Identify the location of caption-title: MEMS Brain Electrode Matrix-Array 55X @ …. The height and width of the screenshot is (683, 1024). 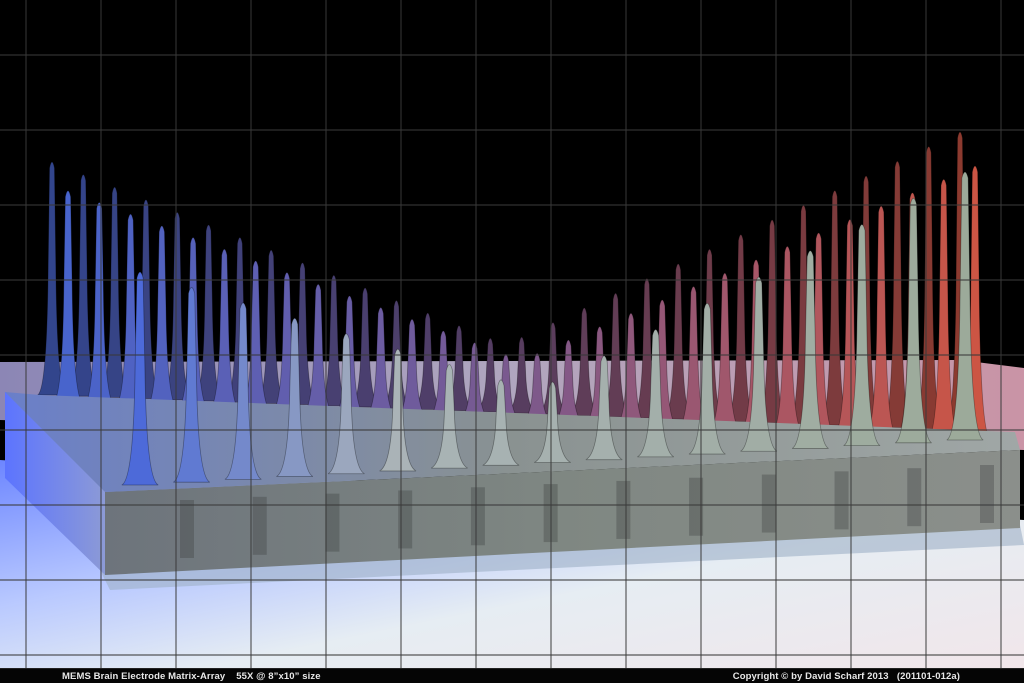
(191, 676).